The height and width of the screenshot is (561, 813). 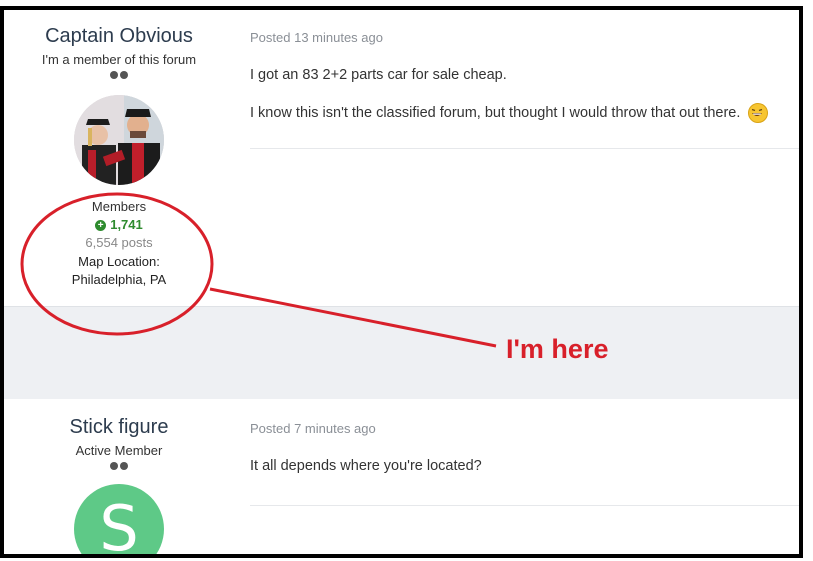 I want to click on post-timestamp: Posted 7 minutes ago, so click(x=524, y=428).